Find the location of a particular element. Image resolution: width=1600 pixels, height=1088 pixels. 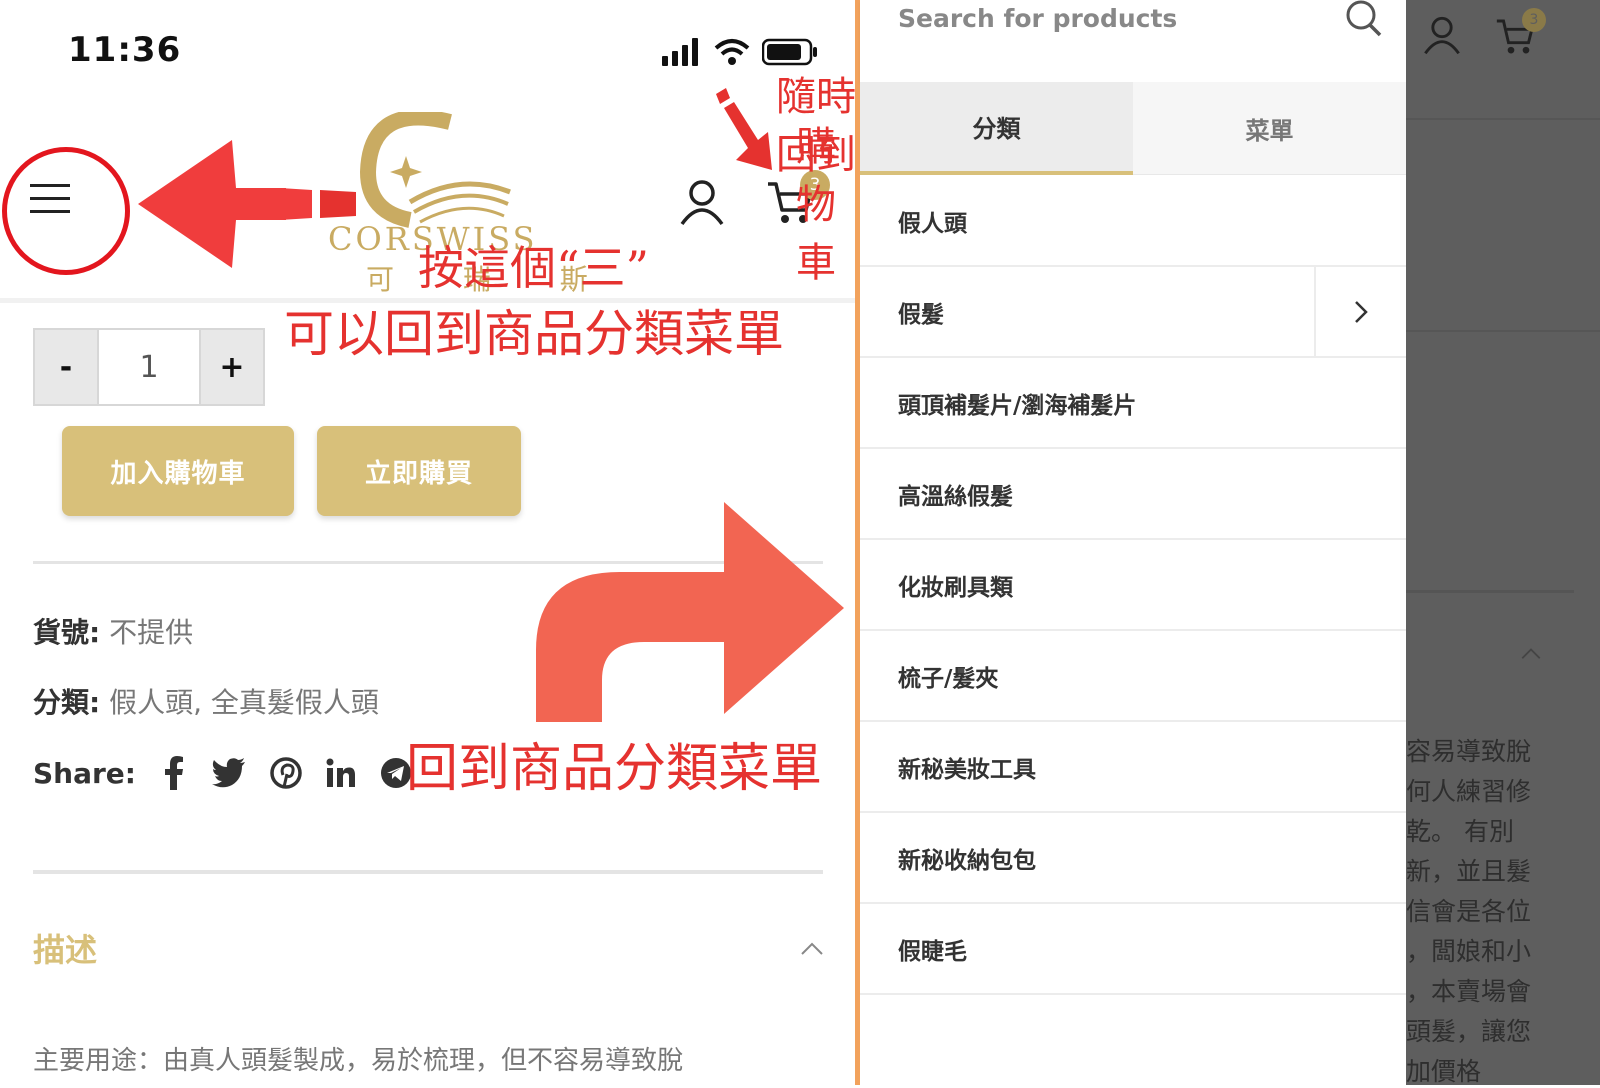

menu-item: 頭頂補髮片/瀏海補髮片 is located at coordinates (1133, 403).